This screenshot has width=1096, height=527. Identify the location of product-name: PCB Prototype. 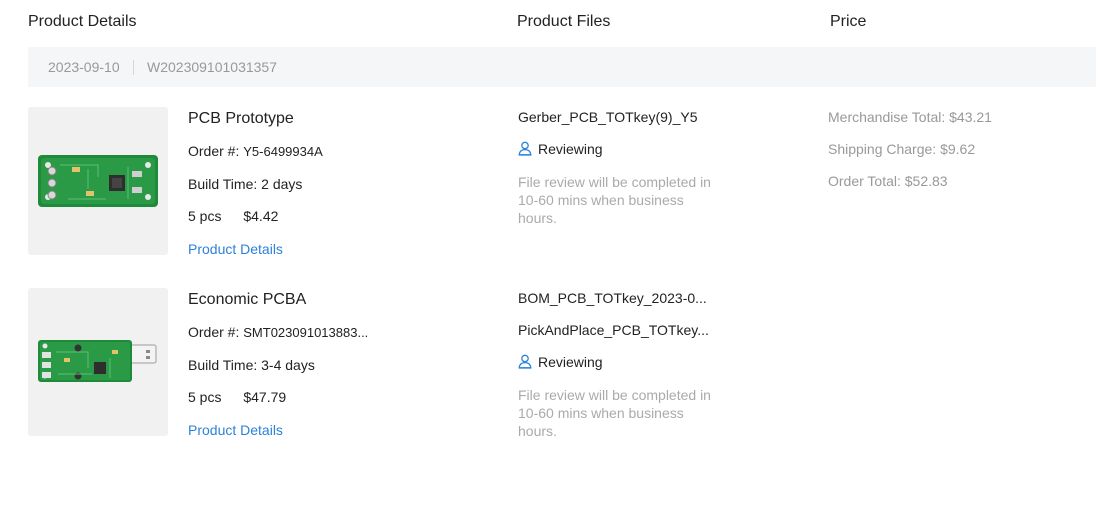
(241, 118).